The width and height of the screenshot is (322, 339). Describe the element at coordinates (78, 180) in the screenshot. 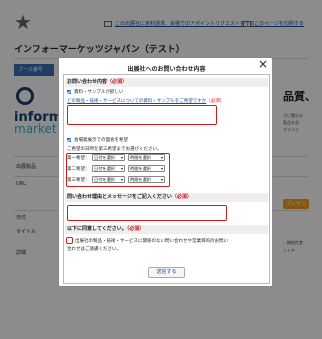

I see `preference-3-label: 第三希望：` at that location.